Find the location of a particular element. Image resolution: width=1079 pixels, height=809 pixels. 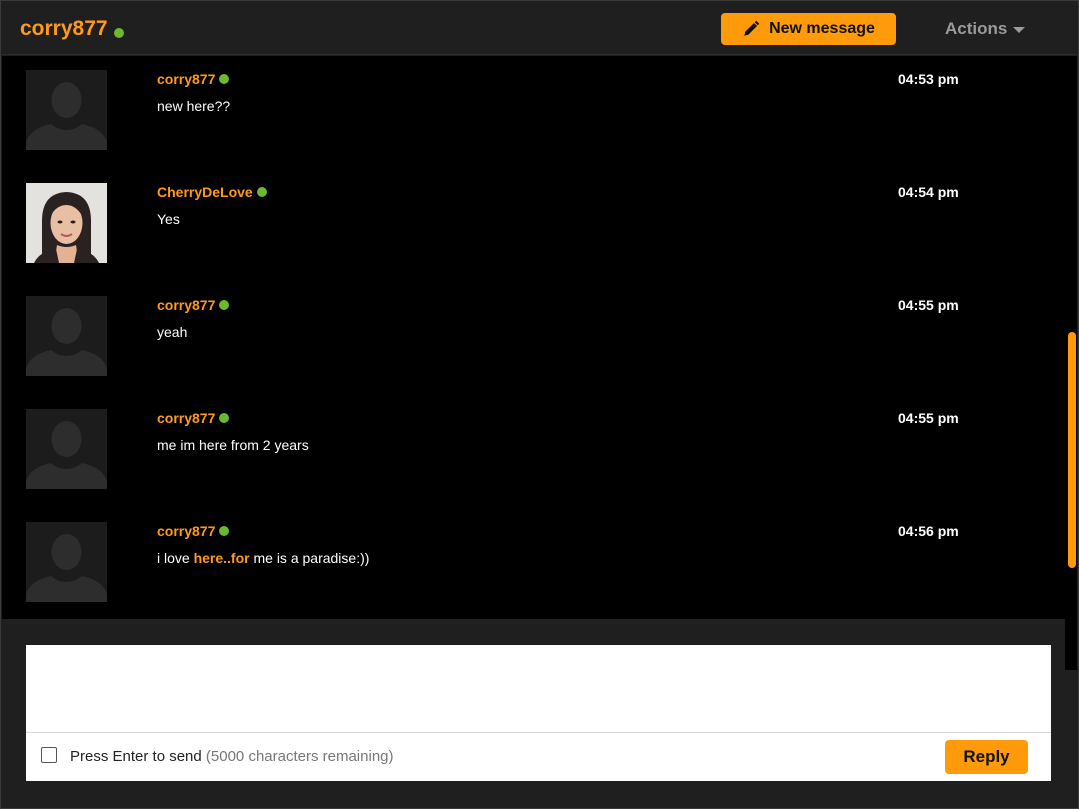

message-time: 04:56 pm is located at coordinates (928, 531).